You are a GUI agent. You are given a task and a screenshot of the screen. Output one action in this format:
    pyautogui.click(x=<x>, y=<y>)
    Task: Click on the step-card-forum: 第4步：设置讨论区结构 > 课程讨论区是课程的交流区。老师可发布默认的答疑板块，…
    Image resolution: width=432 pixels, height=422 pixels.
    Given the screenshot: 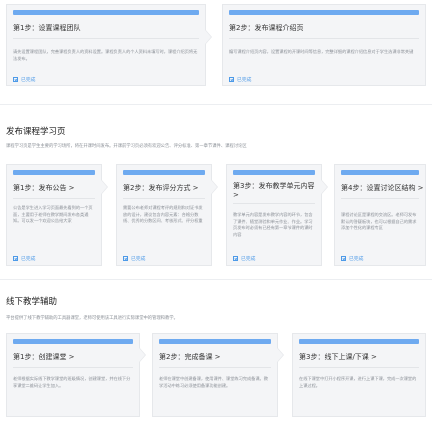 What is the action you would take?
    pyautogui.click(x=380, y=215)
    